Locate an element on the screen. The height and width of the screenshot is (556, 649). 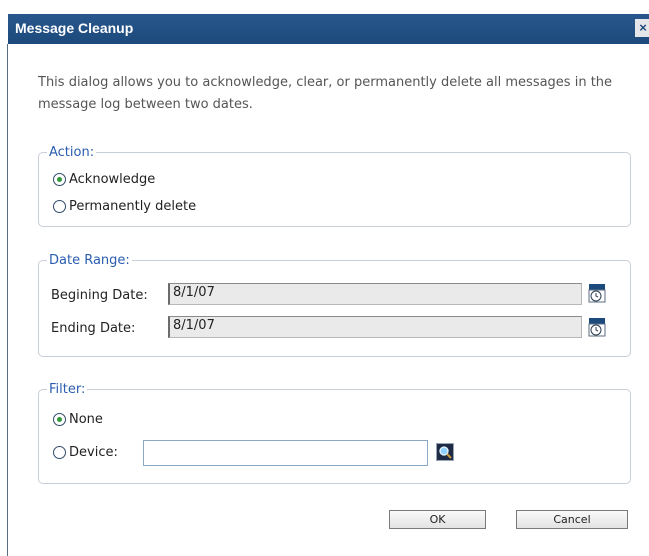
radio-label-acknowledge: Acknowledge is located at coordinates (112, 179).